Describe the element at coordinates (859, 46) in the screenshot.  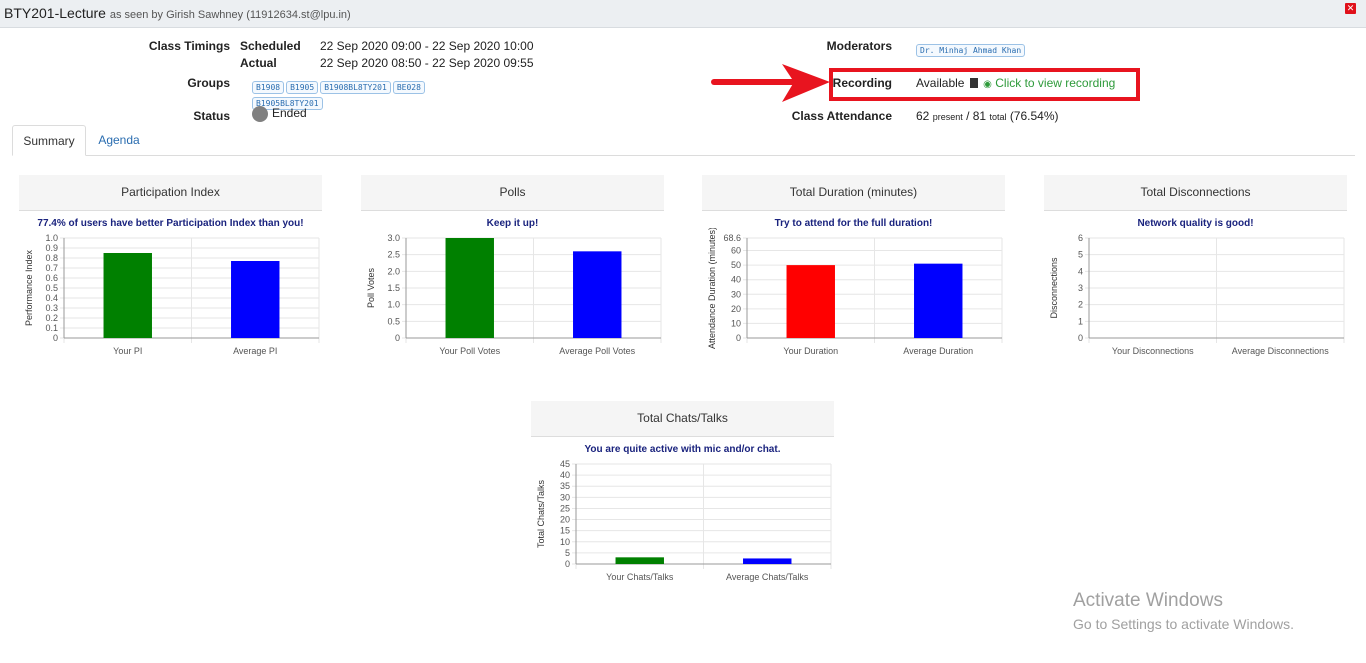
I see `moderators-label: Moderators` at that location.